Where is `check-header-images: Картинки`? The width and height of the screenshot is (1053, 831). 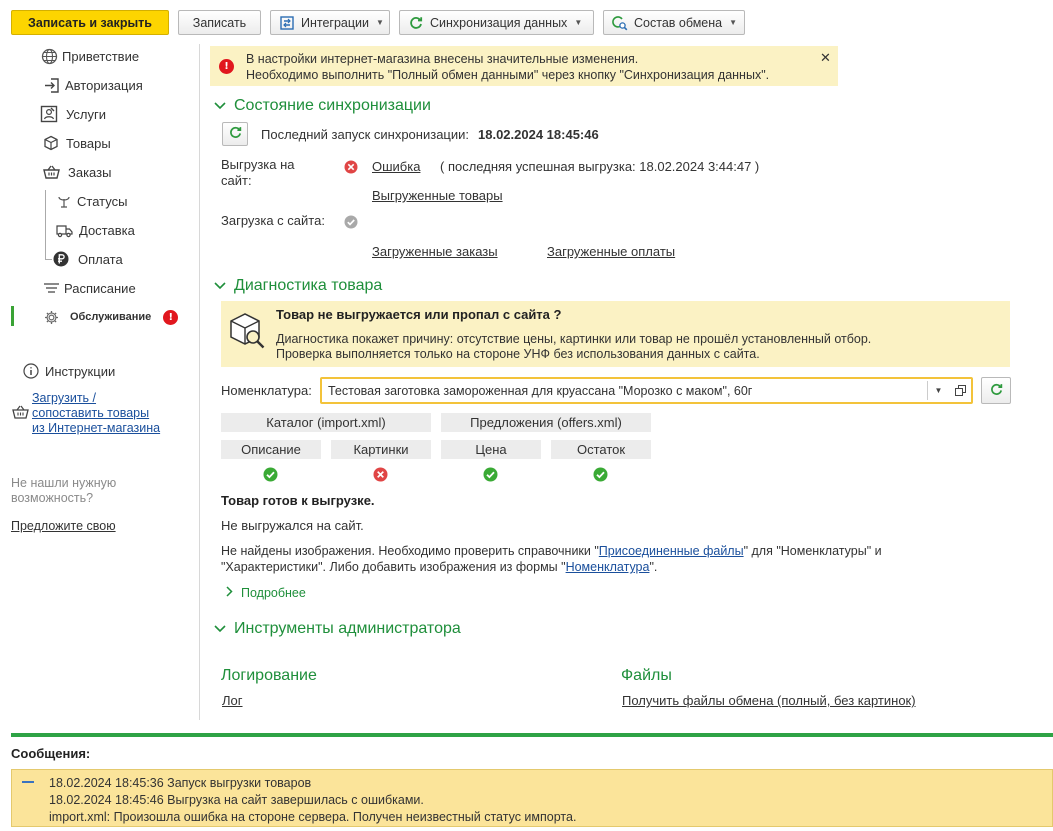 check-header-images: Картинки is located at coordinates (381, 449).